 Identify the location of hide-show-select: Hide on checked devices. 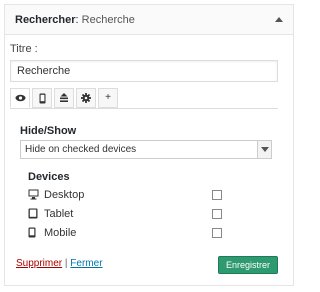
(146, 149).